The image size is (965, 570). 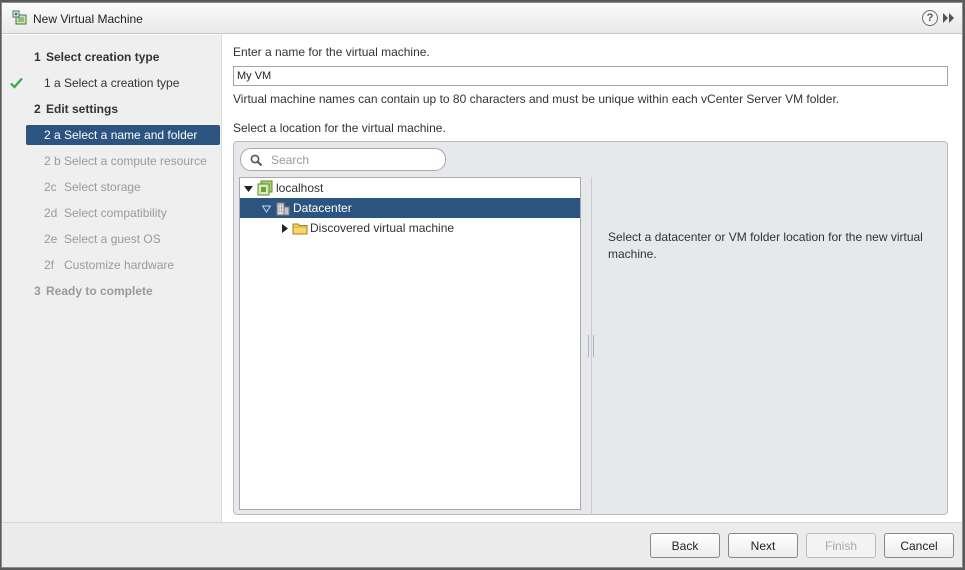 I want to click on tree-node-localhost: localhost, so click(x=410, y=188).